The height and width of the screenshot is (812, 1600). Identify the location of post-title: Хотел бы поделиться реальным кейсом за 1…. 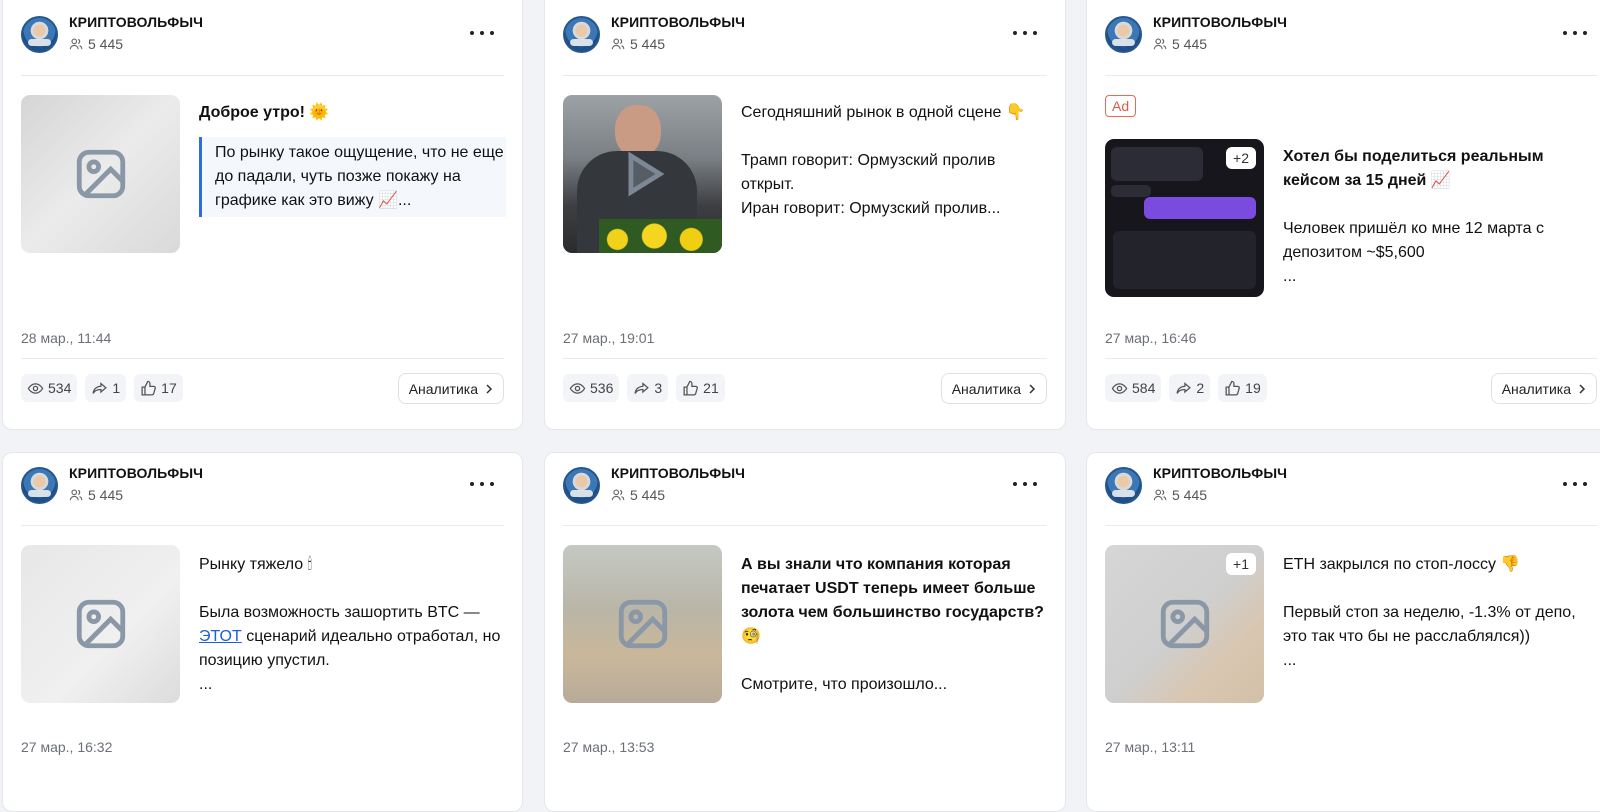
(1413, 168).